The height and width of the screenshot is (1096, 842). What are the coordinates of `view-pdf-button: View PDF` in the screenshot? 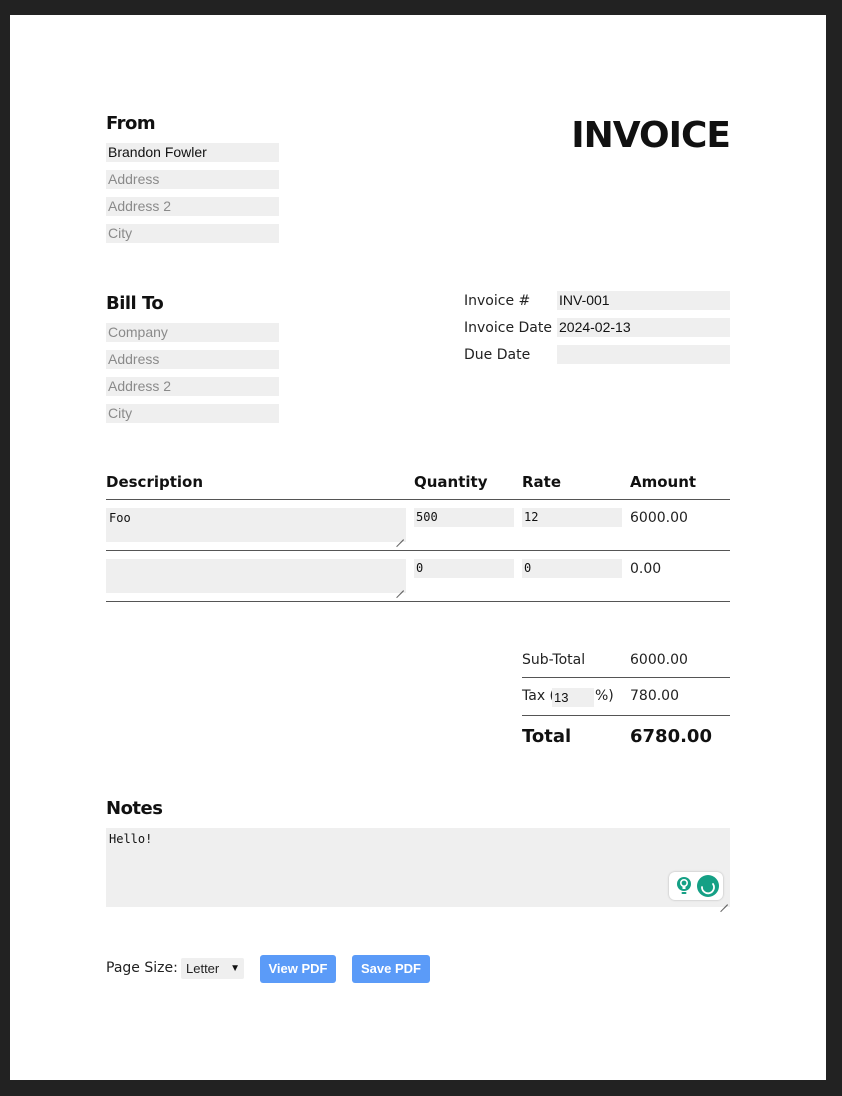 It's located at (298, 969).